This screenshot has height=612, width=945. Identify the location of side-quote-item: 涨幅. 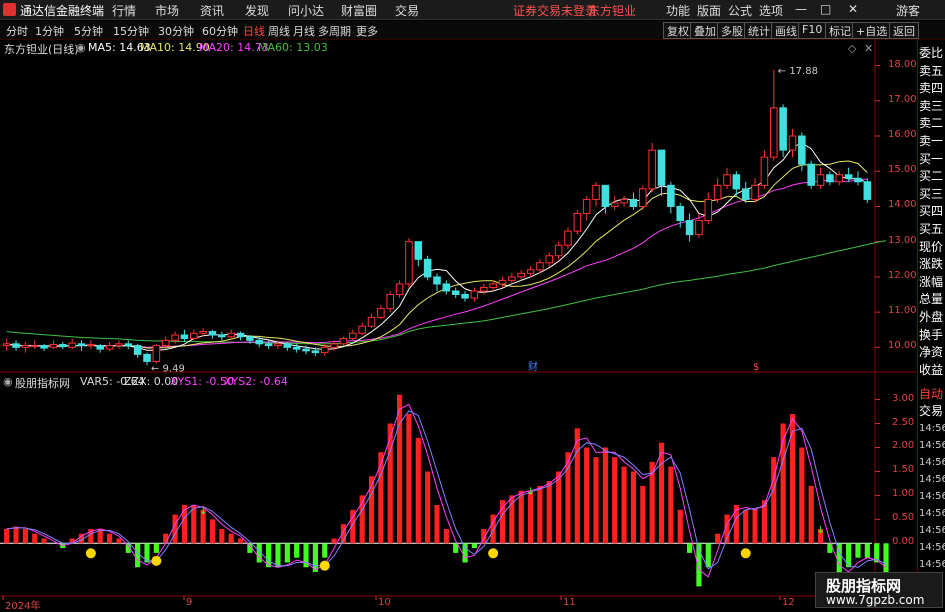
(932, 283).